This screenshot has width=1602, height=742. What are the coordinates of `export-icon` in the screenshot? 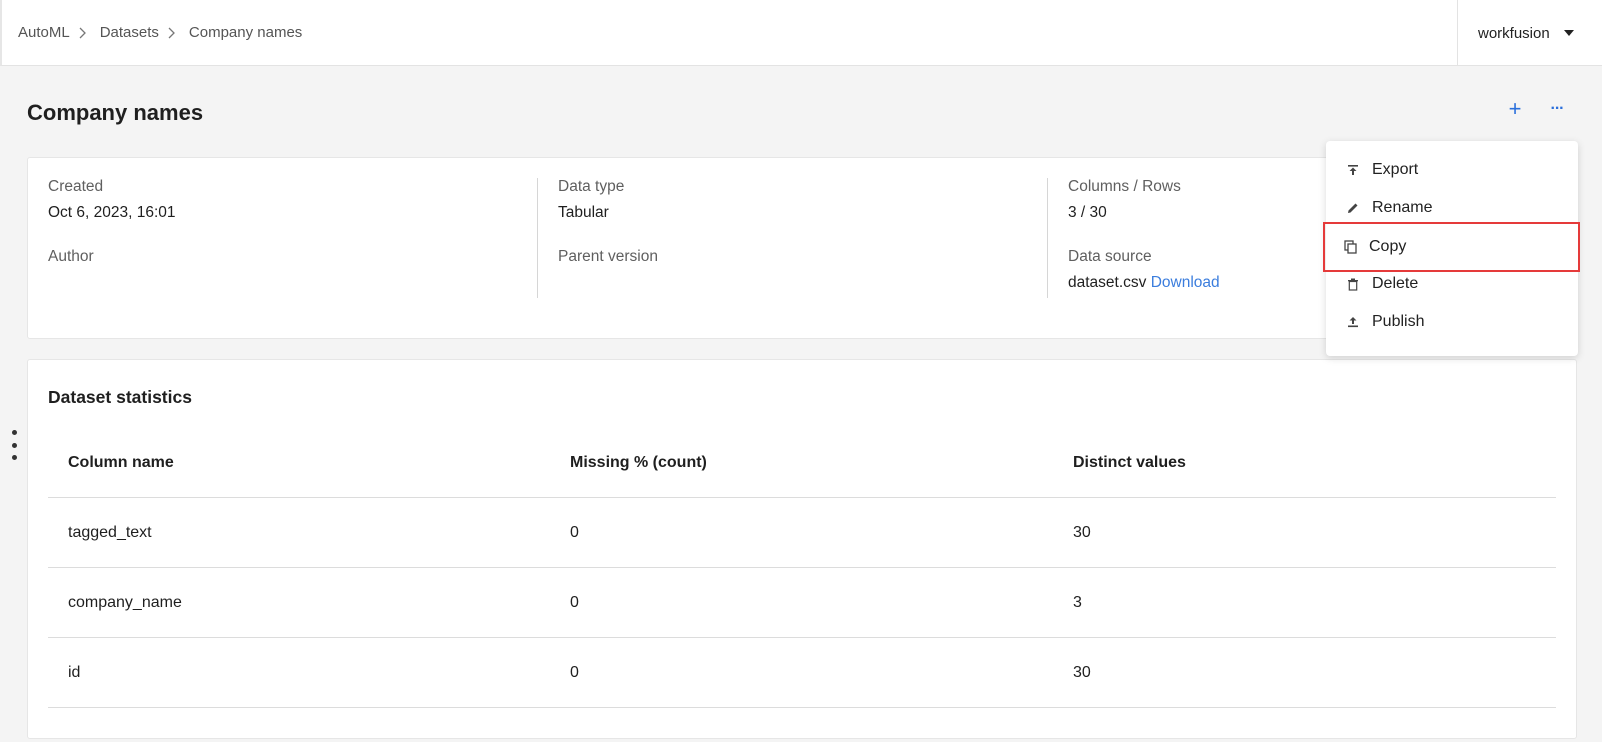 It's located at (1353, 170).